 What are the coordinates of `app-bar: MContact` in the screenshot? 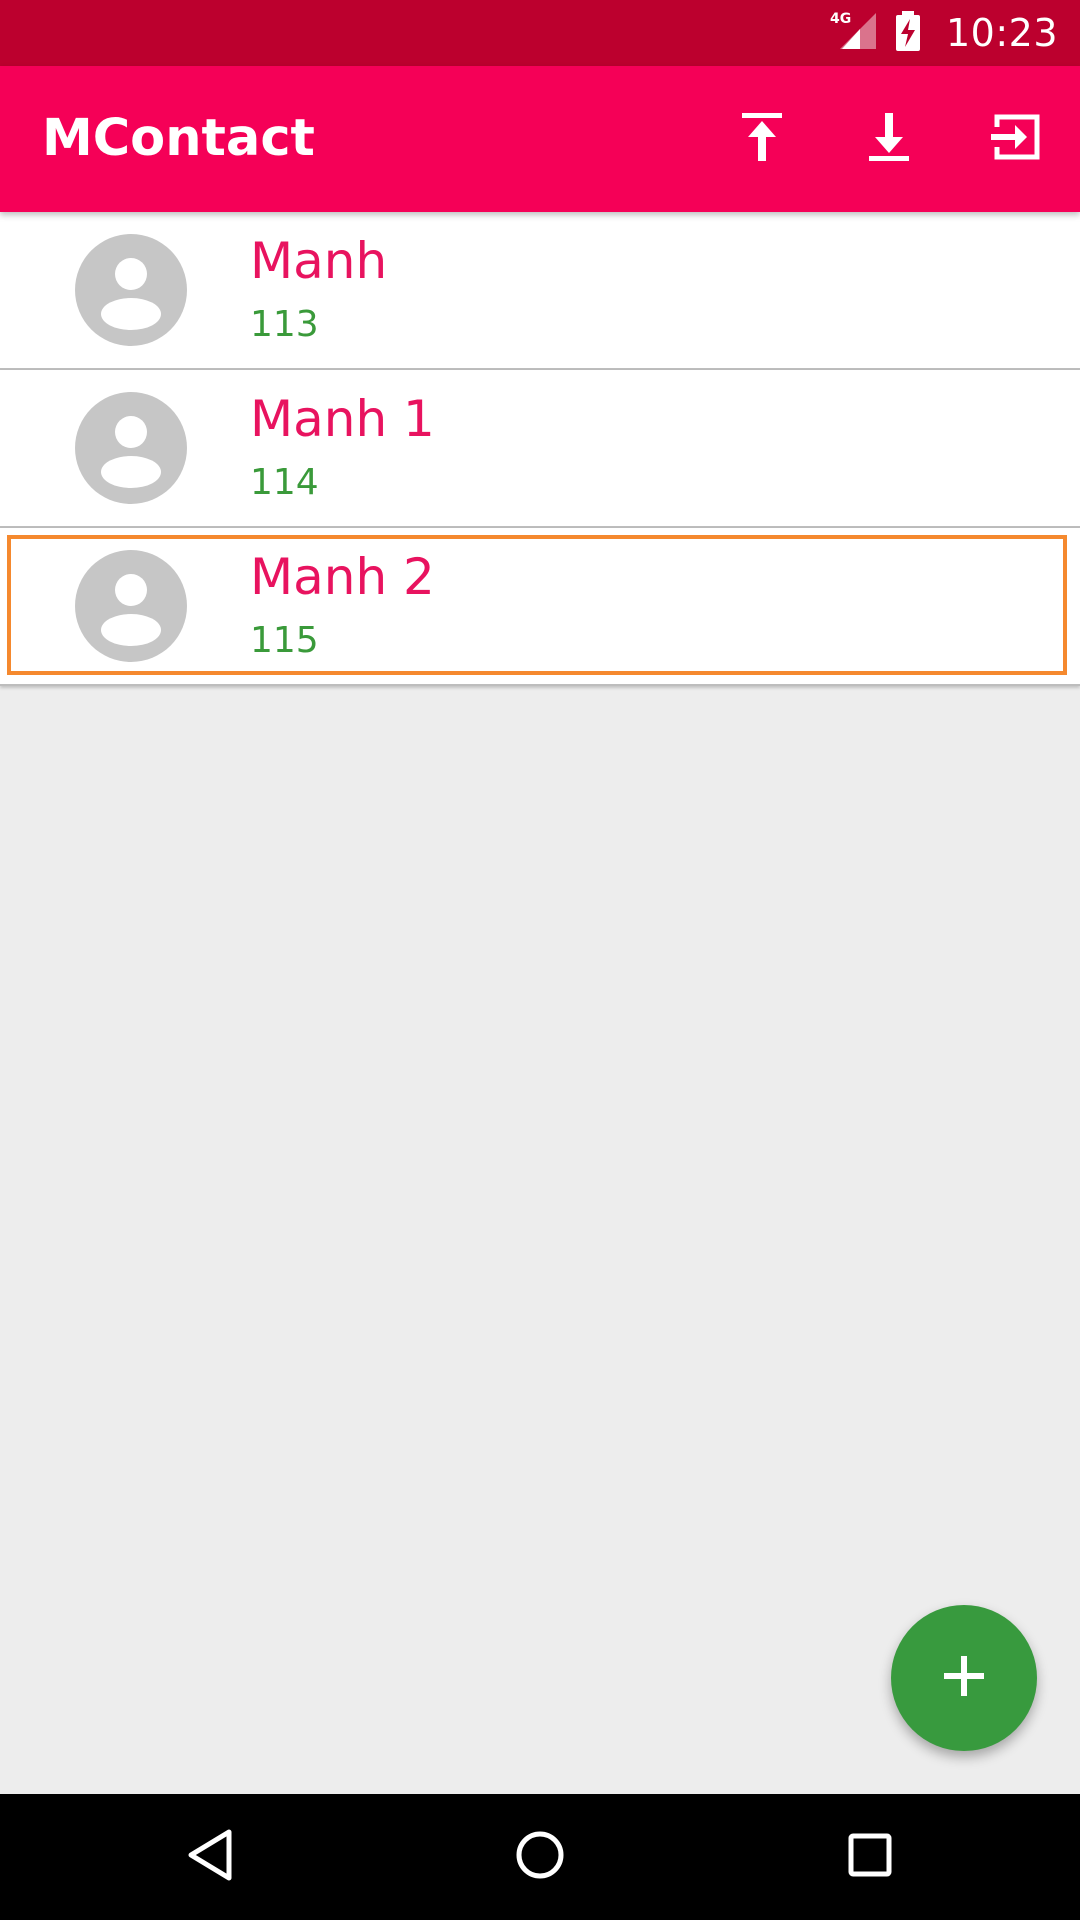 It's located at (540, 139).